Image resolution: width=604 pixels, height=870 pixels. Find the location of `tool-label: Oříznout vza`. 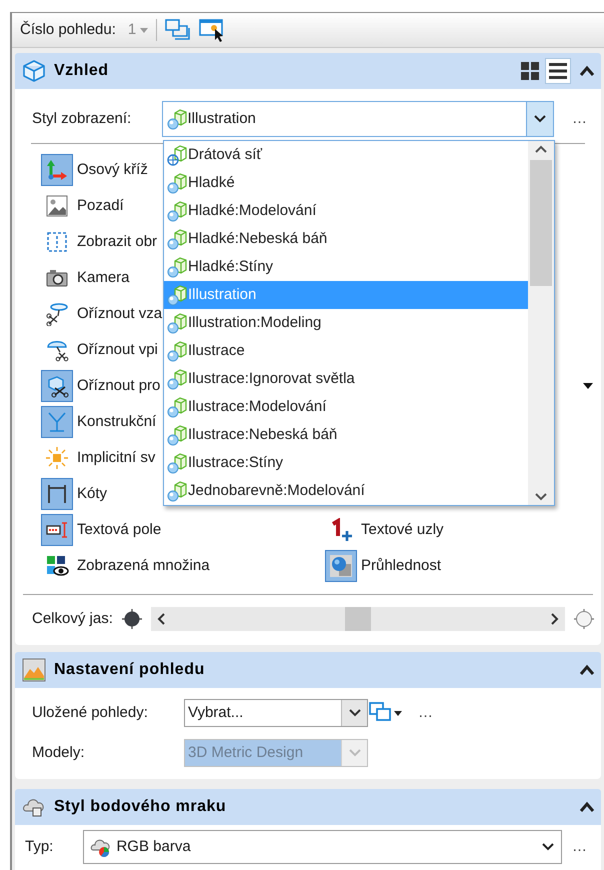

tool-label: Oříznout vza is located at coordinates (119, 314).